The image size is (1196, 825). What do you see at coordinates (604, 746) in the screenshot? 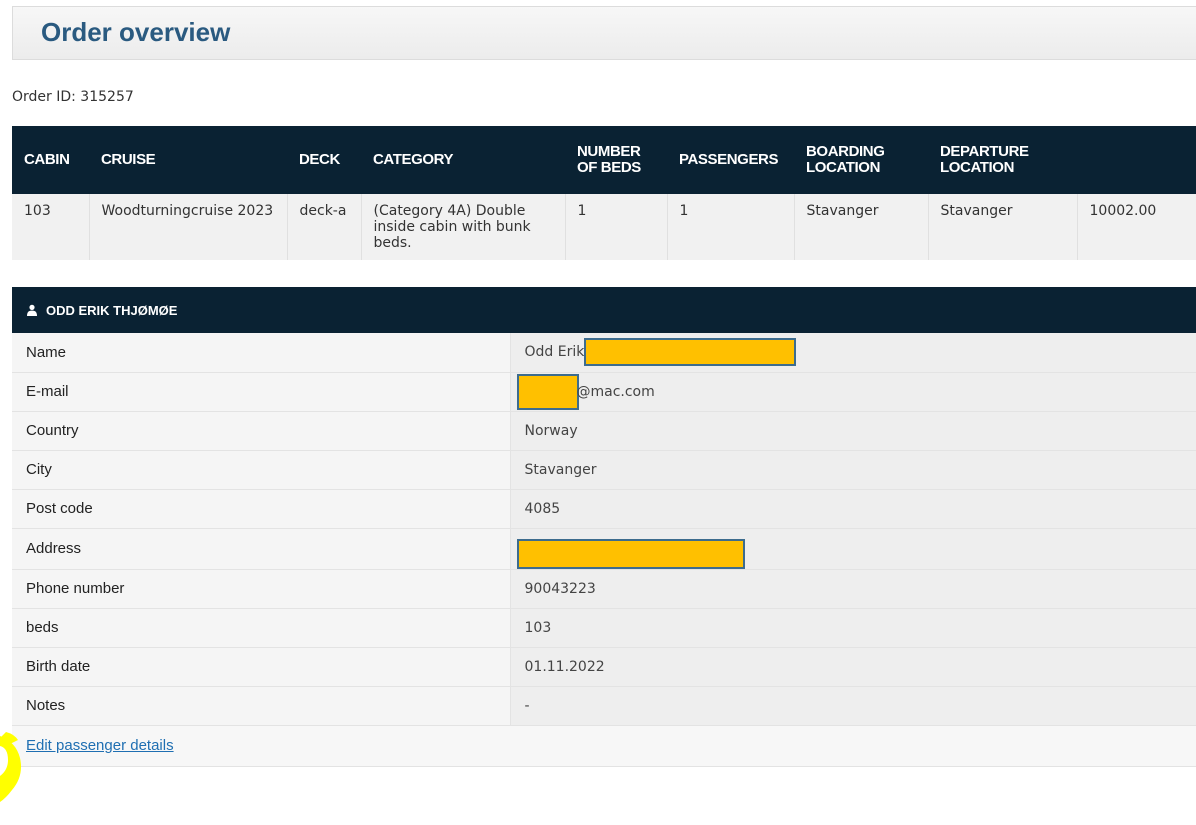
I see `edit-row: Edit passenger details` at bounding box center [604, 746].